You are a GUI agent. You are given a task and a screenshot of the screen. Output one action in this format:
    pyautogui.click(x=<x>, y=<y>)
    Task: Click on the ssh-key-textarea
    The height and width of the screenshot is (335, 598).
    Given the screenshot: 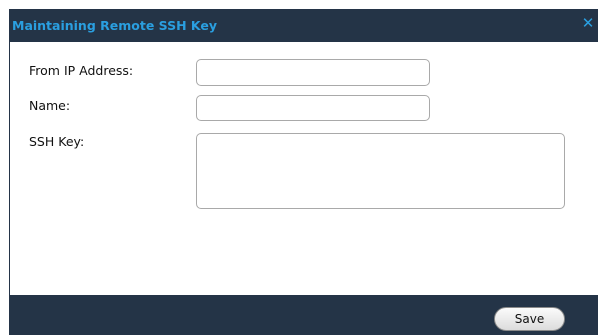 What is the action you would take?
    pyautogui.click(x=380, y=171)
    